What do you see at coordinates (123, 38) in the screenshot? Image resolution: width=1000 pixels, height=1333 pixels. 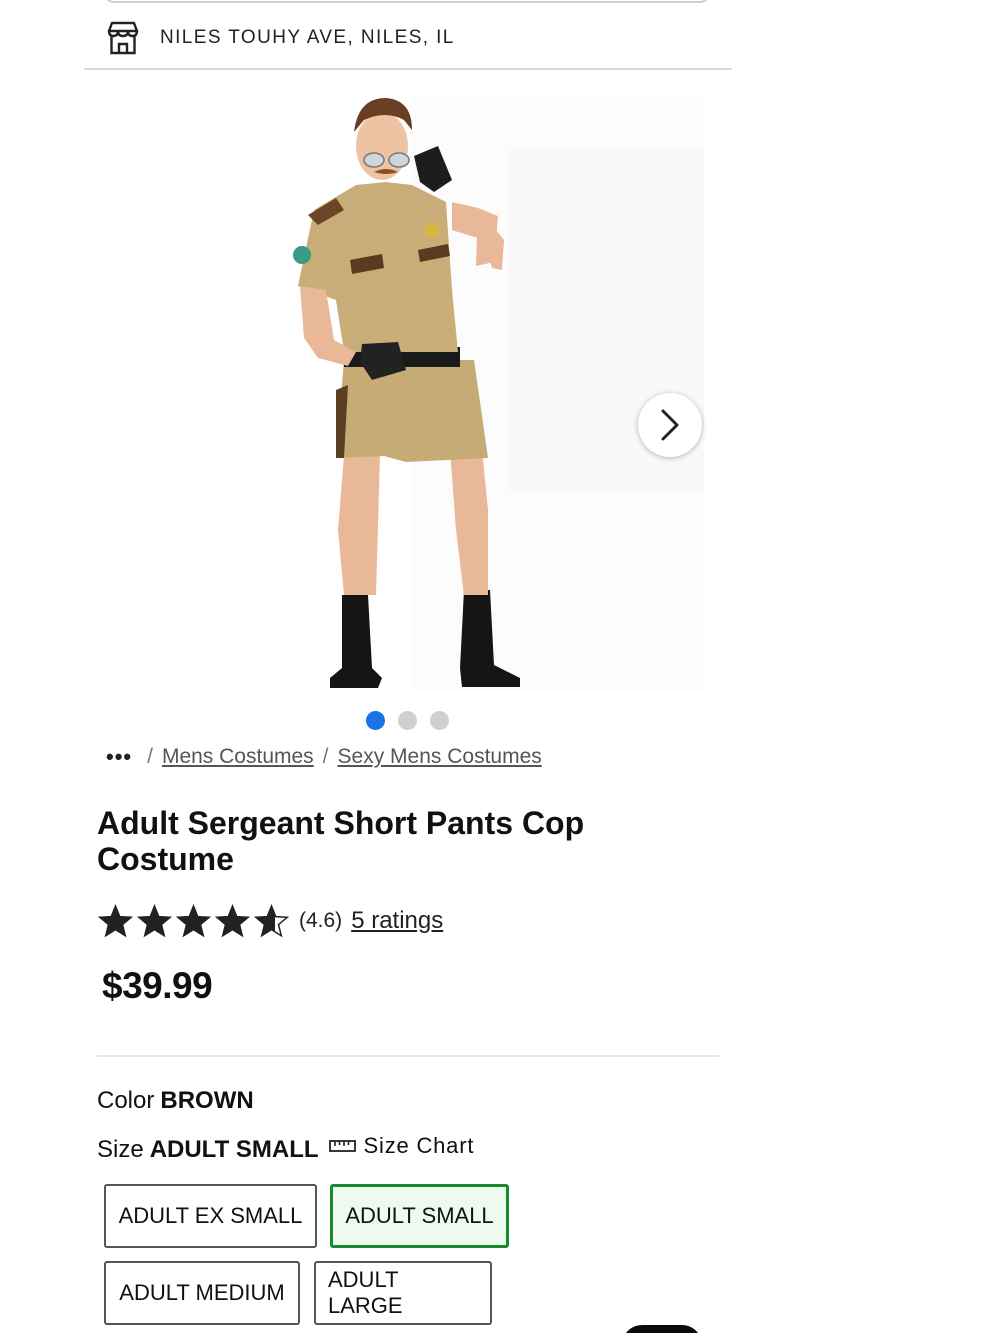 I see `store-icon` at bounding box center [123, 38].